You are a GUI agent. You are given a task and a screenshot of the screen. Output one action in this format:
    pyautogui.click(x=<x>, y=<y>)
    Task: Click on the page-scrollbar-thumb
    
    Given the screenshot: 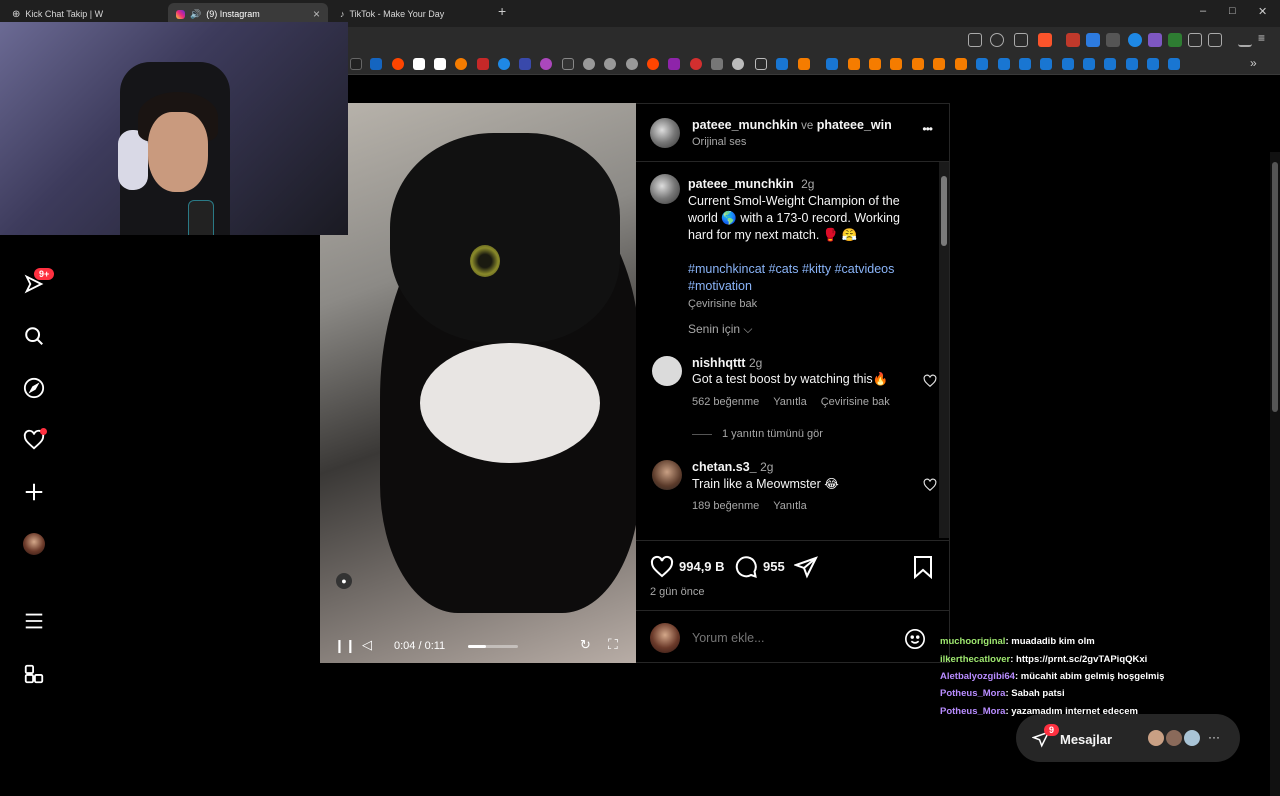 What is the action you would take?
    pyautogui.click(x=1275, y=287)
    